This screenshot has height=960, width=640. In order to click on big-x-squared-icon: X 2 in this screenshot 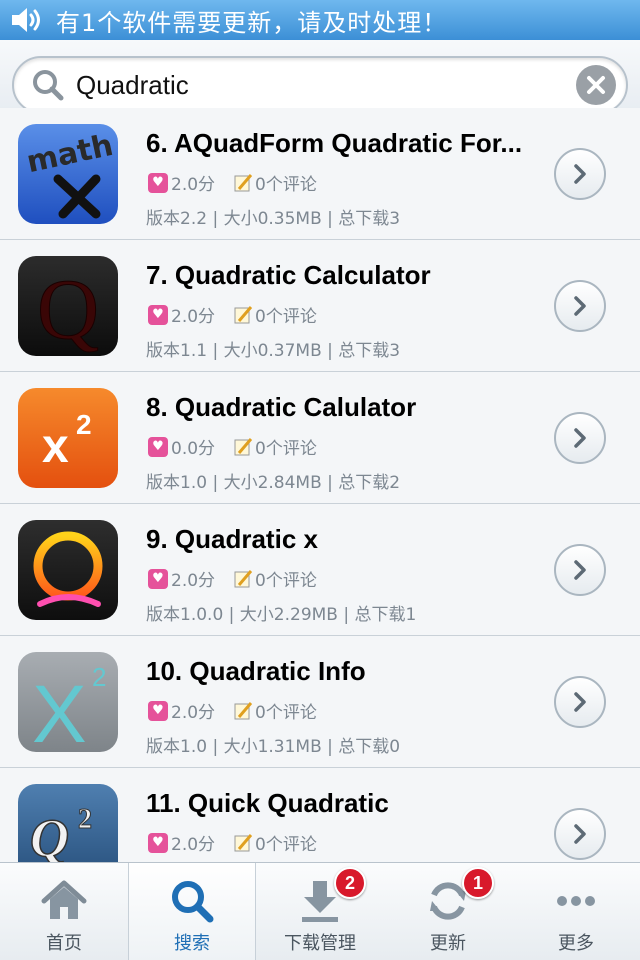, I will do `click(68, 702)`.